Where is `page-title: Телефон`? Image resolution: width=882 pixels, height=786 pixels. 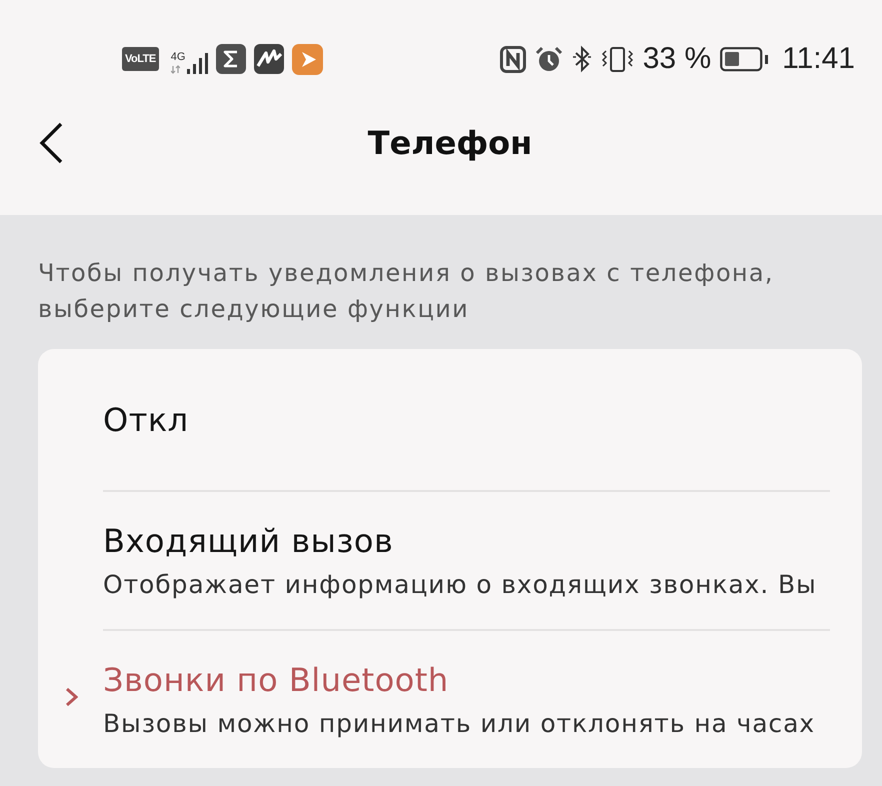
page-title: Телефон is located at coordinates (450, 143).